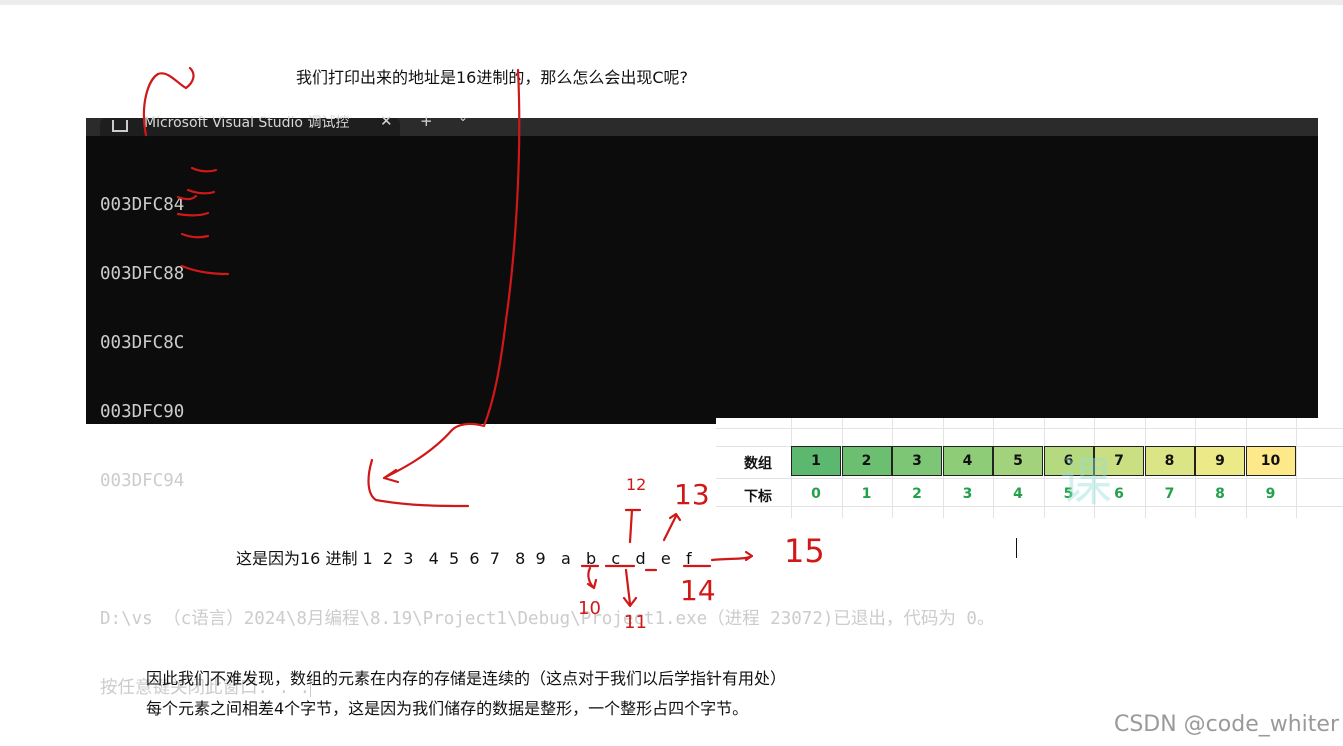 Image resolution: width=1343 pixels, height=746 pixels. I want to click on ink-number-13: 13, so click(692, 494).